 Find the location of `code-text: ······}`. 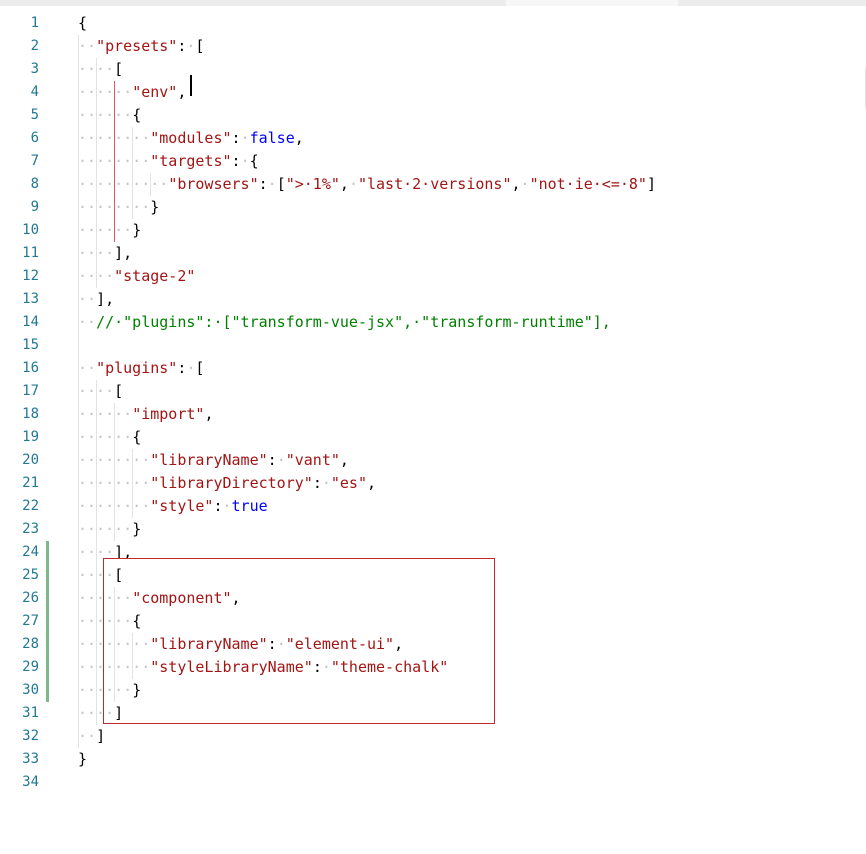

code-text: ······} is located at coordinates (109, 529).